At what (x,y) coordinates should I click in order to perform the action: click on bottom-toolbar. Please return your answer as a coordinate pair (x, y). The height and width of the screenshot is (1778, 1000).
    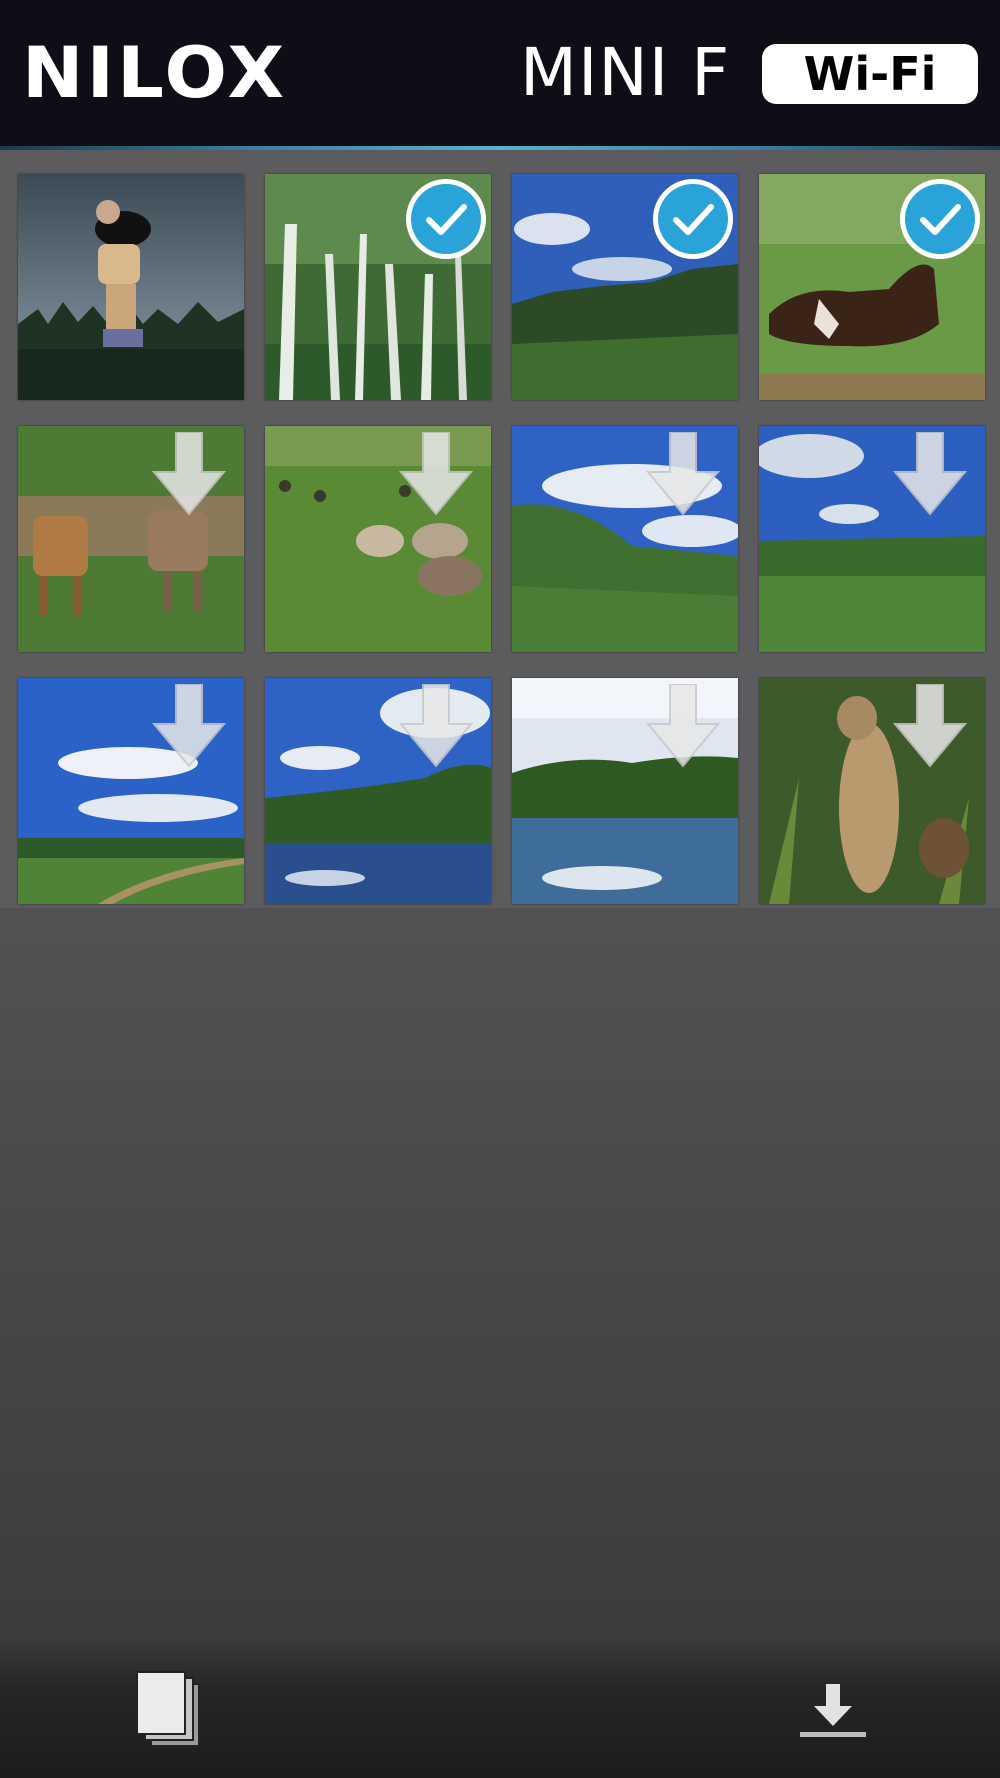
    Looking at the image, I should click on (500, 1709).